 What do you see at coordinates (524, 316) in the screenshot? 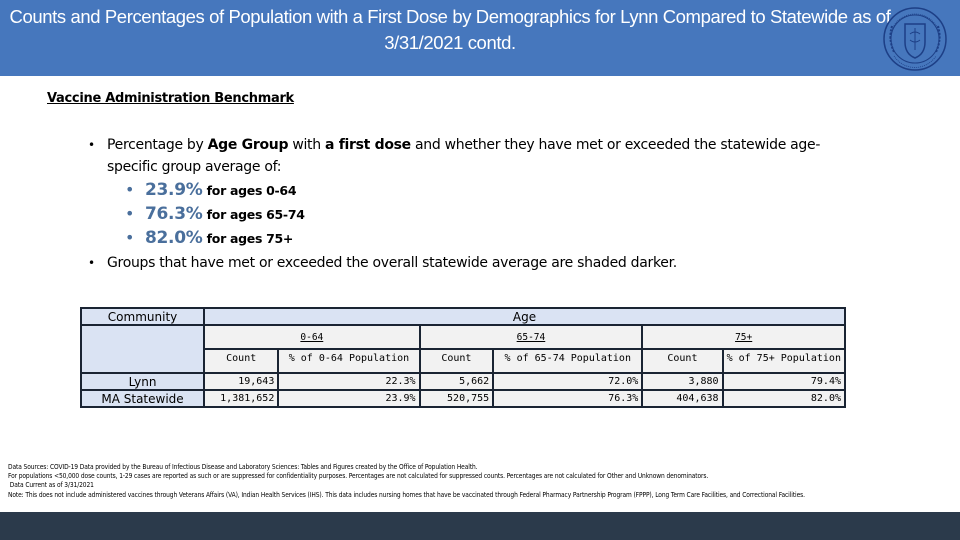
I see `age-header: Age` at bounding box center [524, 316].